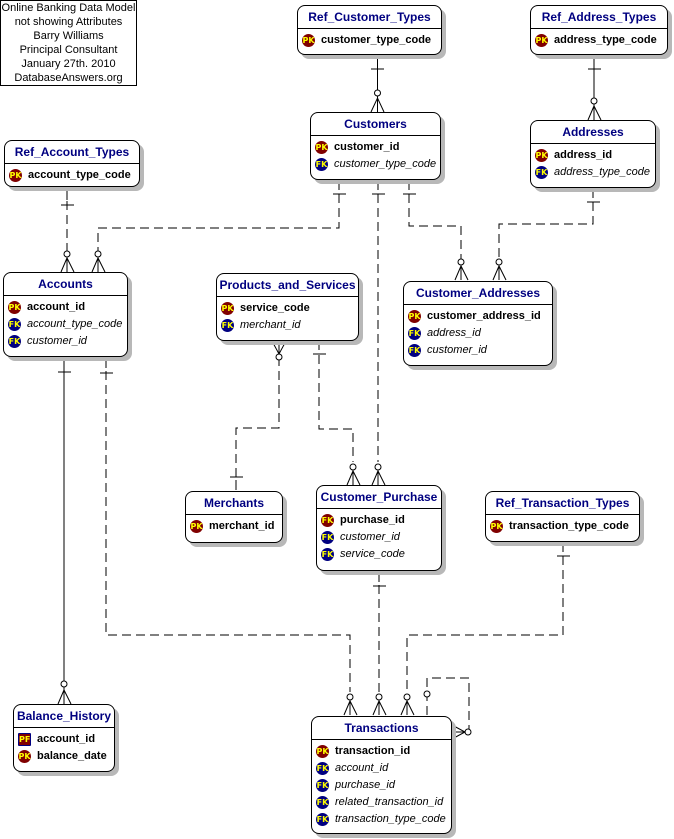 Image resolution: width=674 pixels, height=839 pixels. I want to click on attribute-row: FK account_id, so click(383, 768).